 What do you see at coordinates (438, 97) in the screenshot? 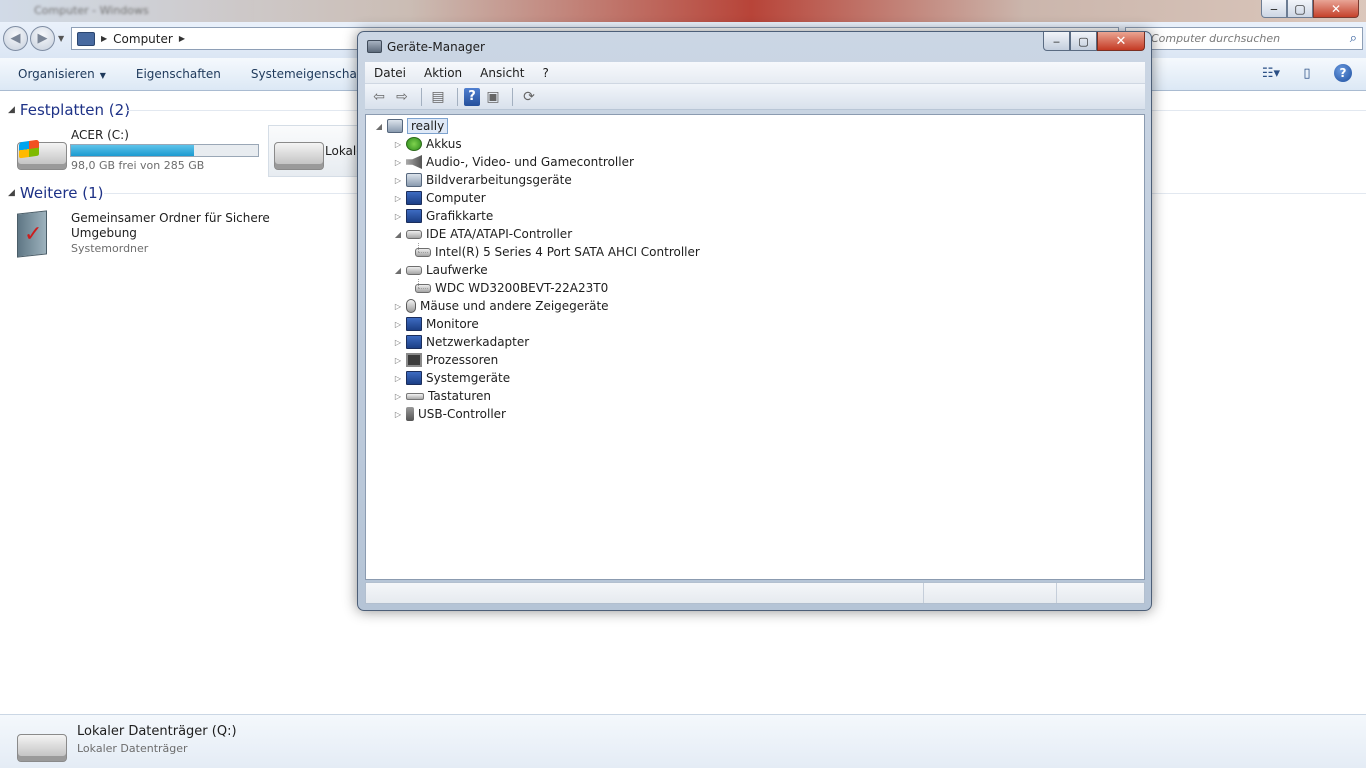
I see `tree-view-icon: ▤` at bounding box center [438, 97].